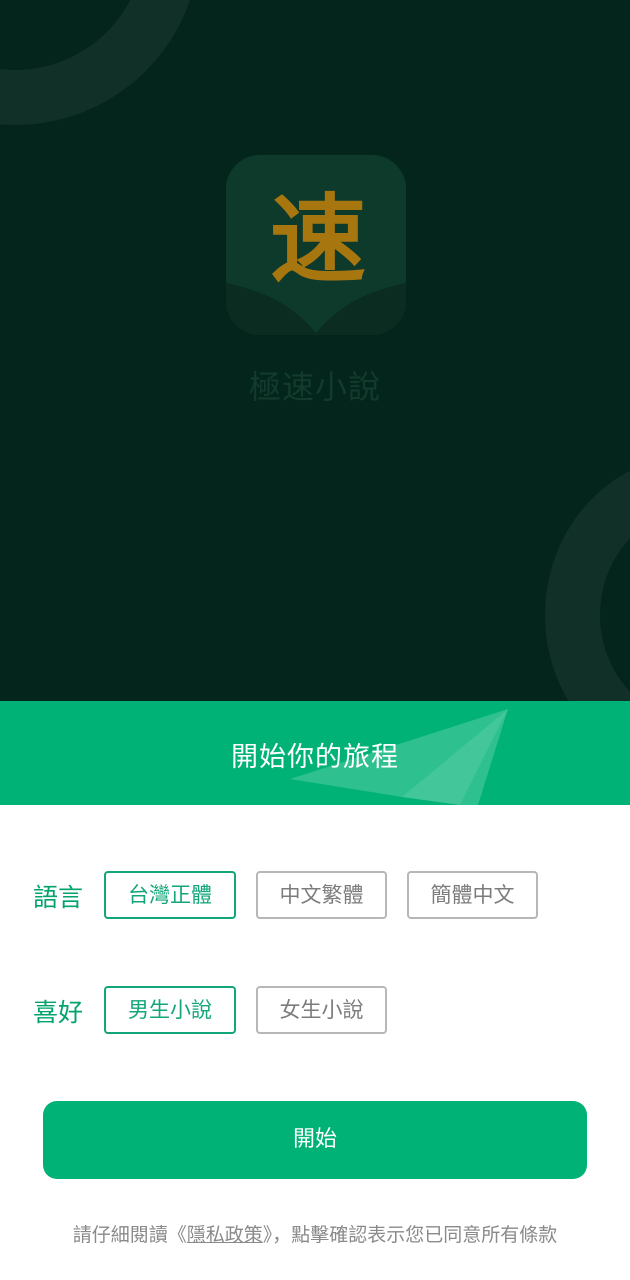  What do you see at coordinates (129, 1235) in the screenshot?
I see `privacy-prefix: 請仔細閱讀《` at bounding box center [129, 1235].